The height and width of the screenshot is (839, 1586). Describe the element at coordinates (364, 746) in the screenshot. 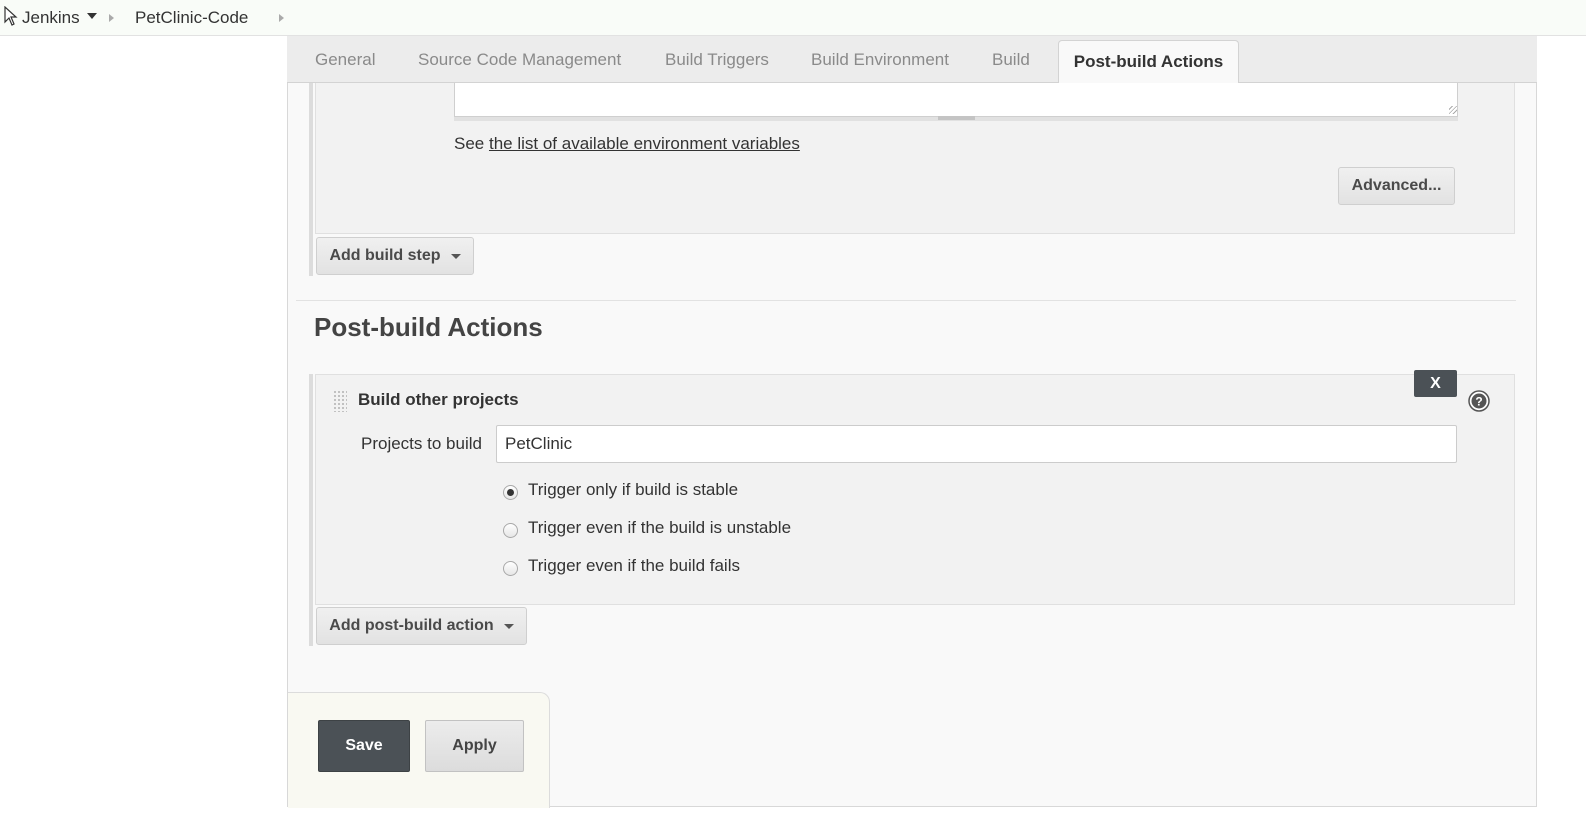

I see `save-button: Save` at that location.